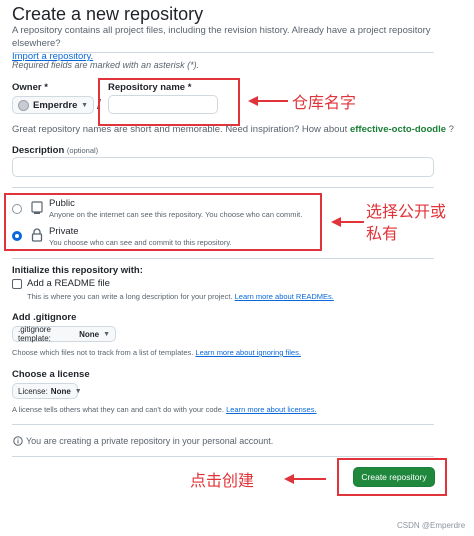  Describe the element at coordinates (398, 129) in the screenshot. I see `name-suggestion: effective-octo-doodle` at that location.